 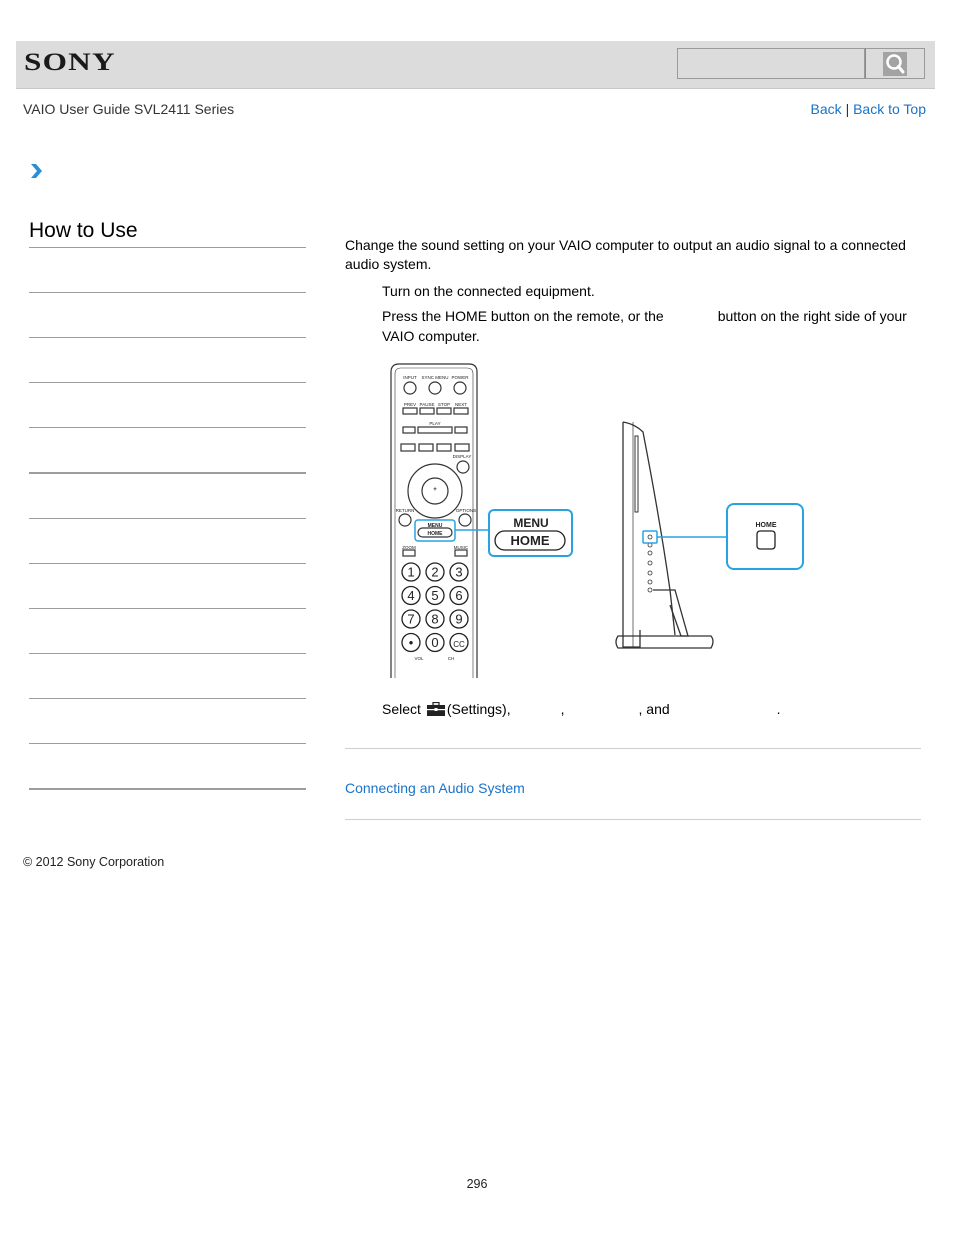 I want to click on dpad-enter-symbol: +, so click(x=435, y=490).